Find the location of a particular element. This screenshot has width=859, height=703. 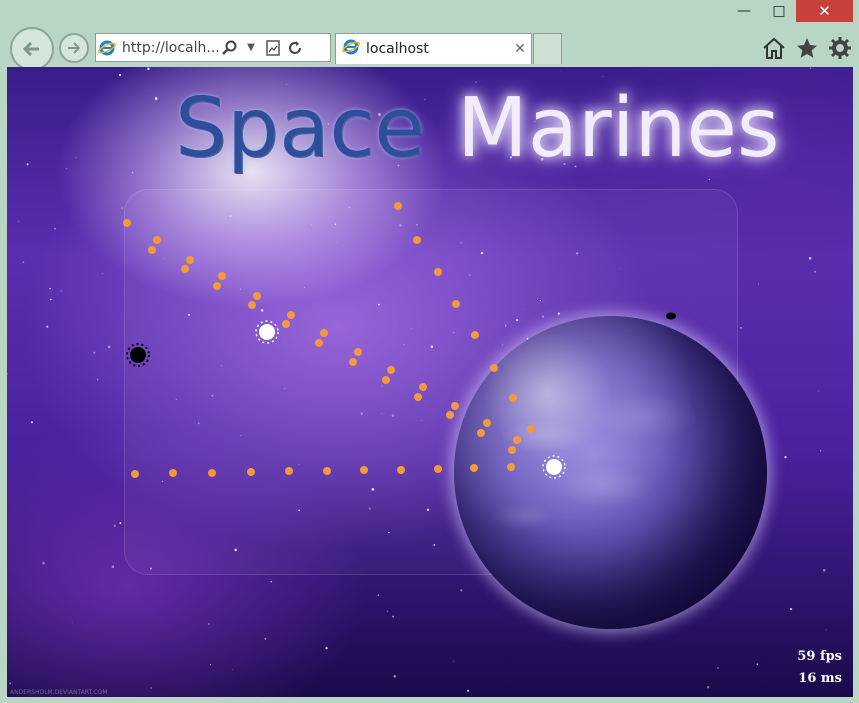

home-icon is located at coordinates (774, 48).